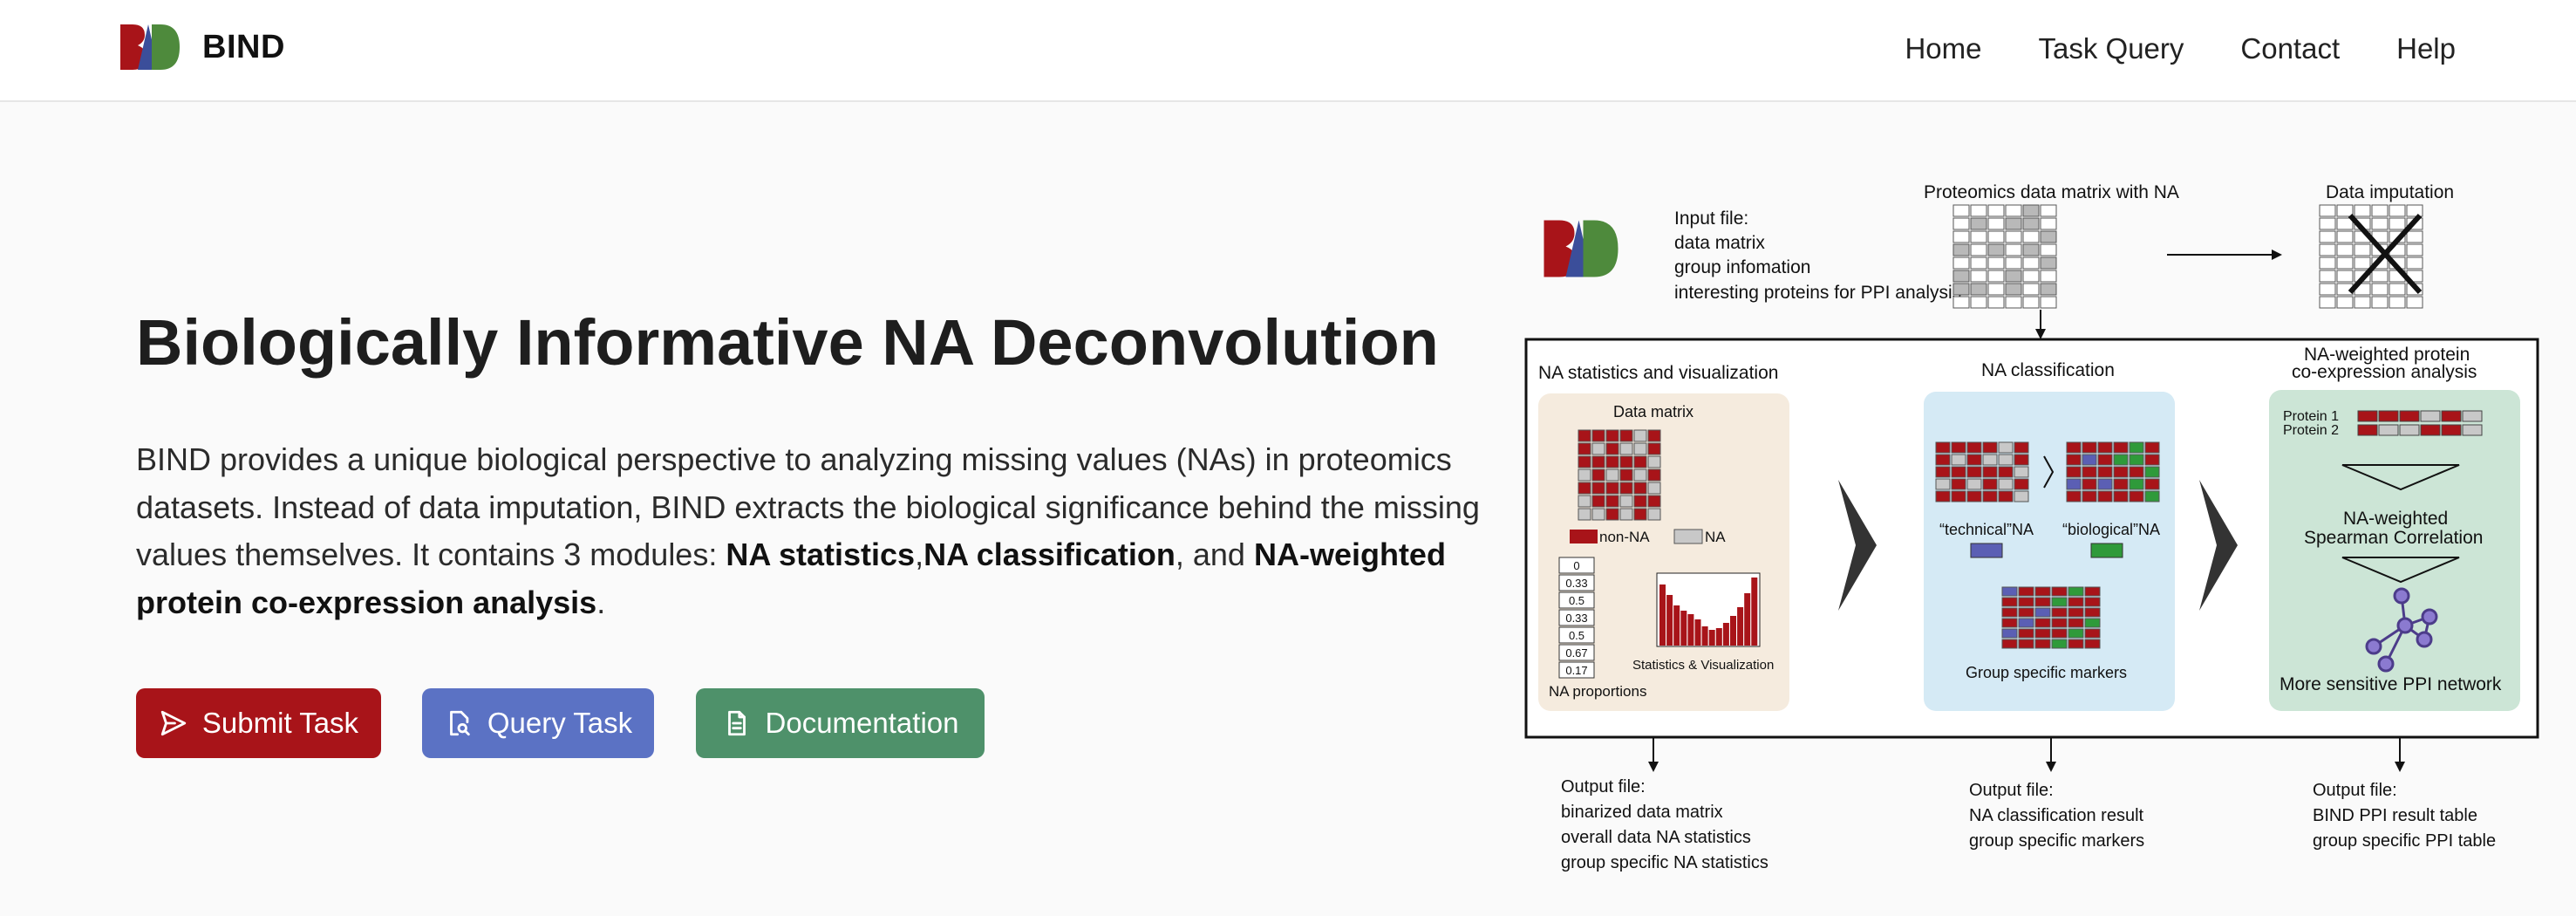 The height and width of the screenshot is (916, 2576). I want to click on brand: BIND, so click(202, 47).